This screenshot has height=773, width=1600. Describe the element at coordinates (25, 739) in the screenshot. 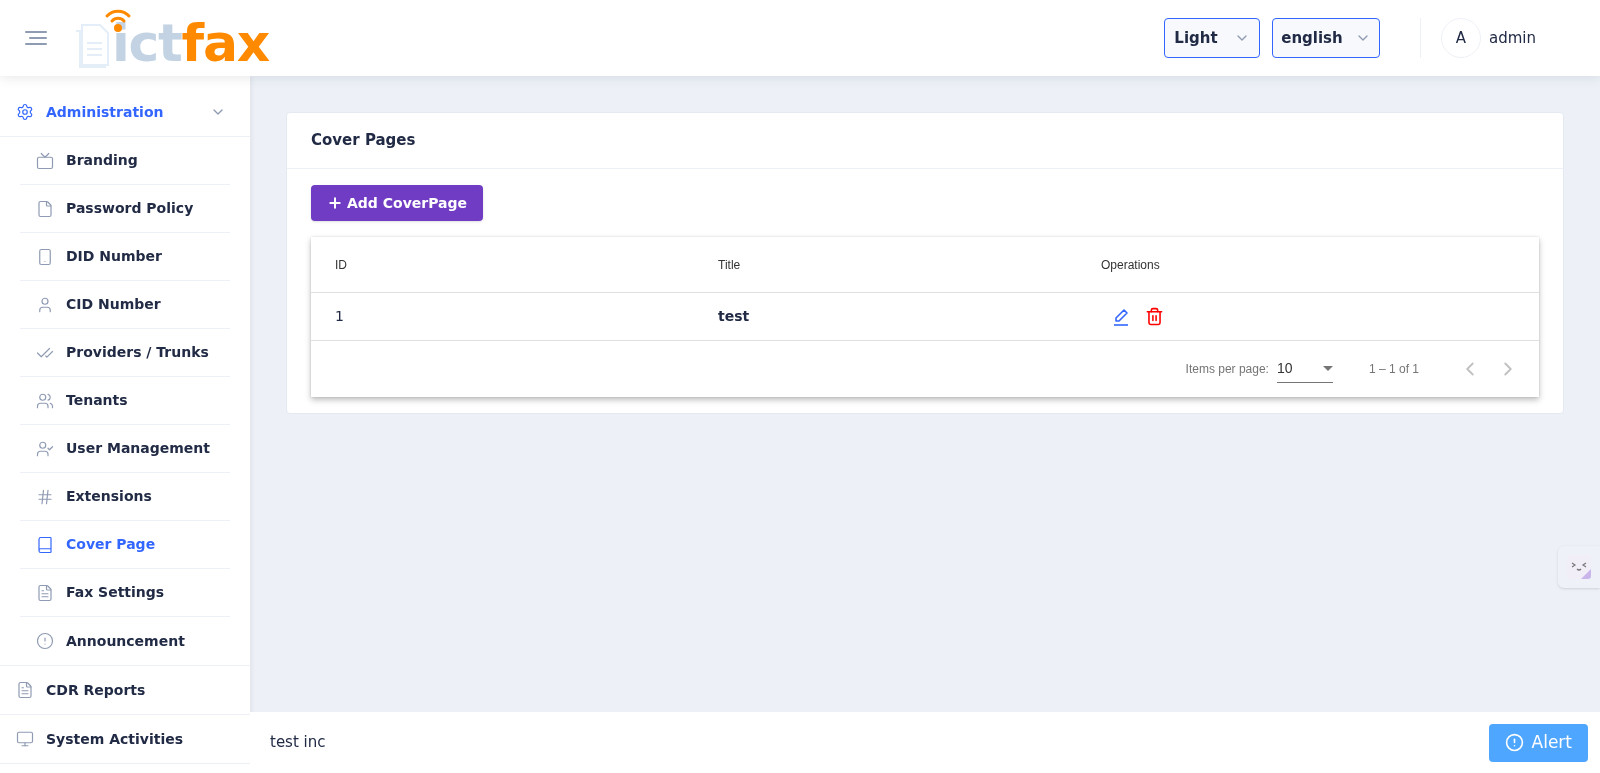

I see `monitor-icon` at that location.